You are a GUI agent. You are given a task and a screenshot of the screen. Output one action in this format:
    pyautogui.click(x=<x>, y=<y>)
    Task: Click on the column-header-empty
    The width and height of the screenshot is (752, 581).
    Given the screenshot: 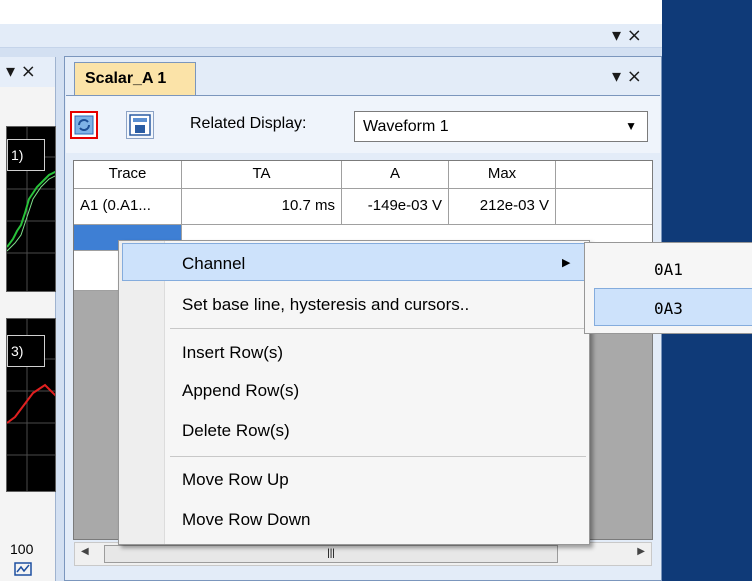 What is the action you would take?
    pyautogui.click(x=604, y=175)
    